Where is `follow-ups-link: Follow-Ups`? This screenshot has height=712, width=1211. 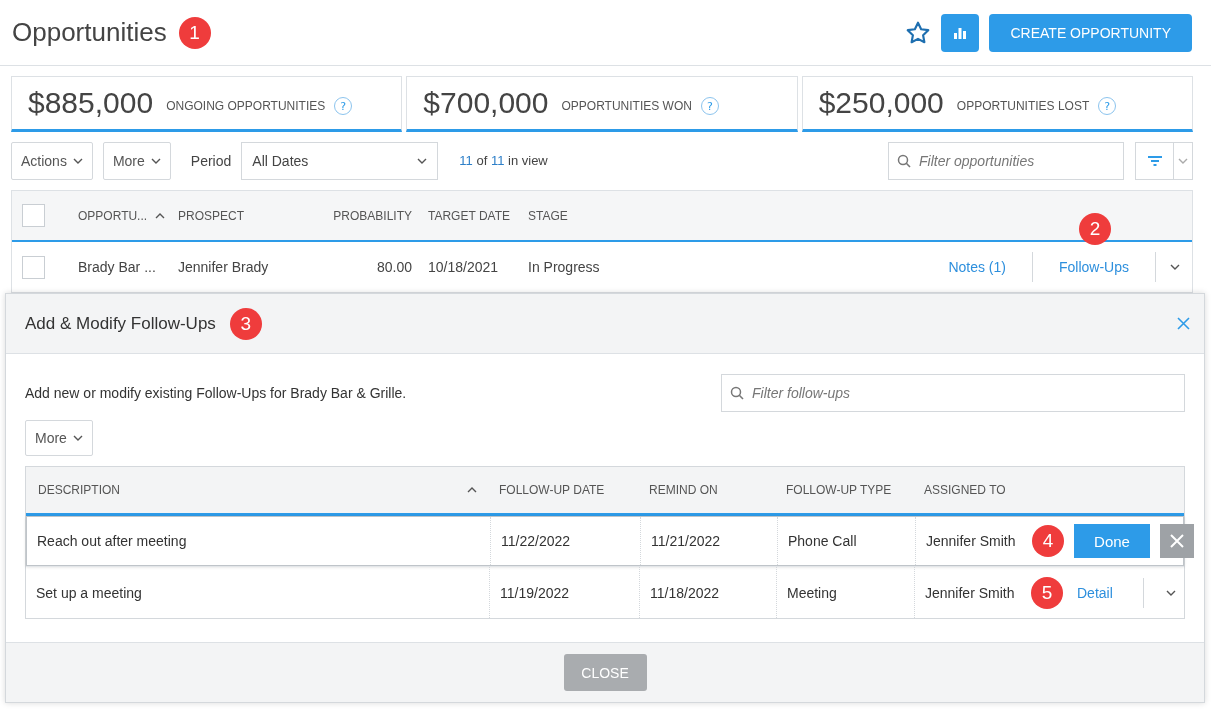
follow-ups-link: Follow-Ups is located at coordinates (1094, 267).